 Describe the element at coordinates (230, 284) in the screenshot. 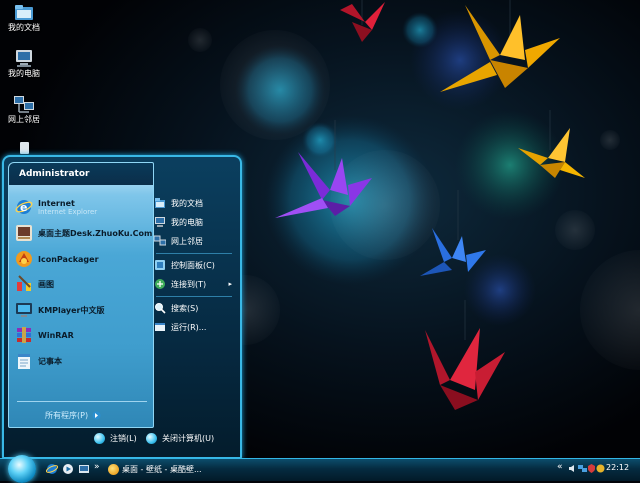

I see `submenu-arrow-icon: ▸` at that location.